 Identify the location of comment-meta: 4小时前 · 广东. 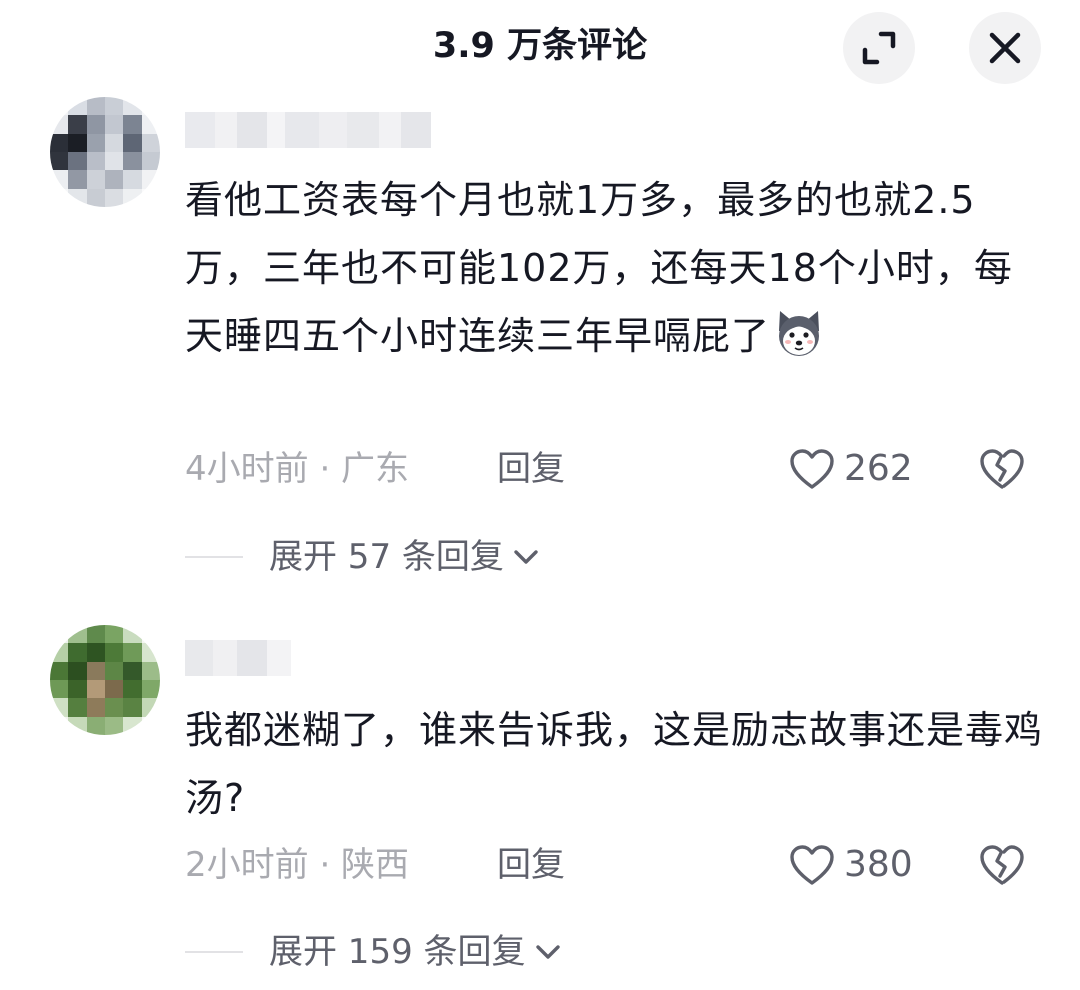
(297, 469).